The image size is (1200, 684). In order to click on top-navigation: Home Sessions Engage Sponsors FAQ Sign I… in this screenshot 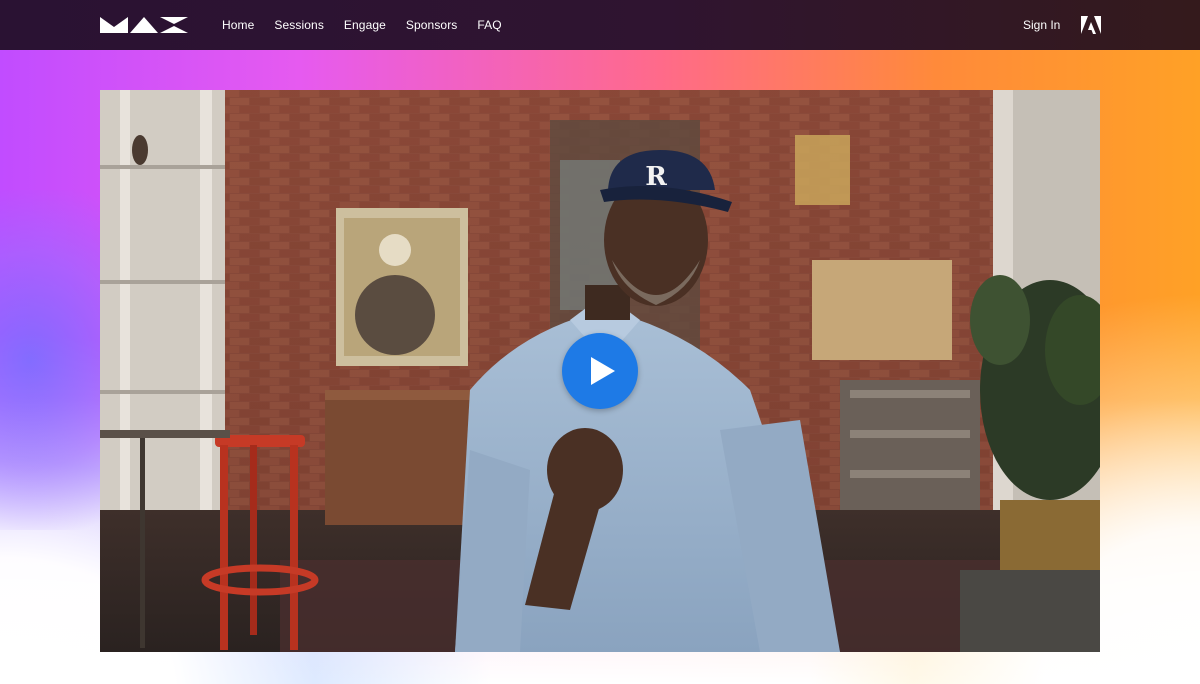, I will do `click(600, 25)`.